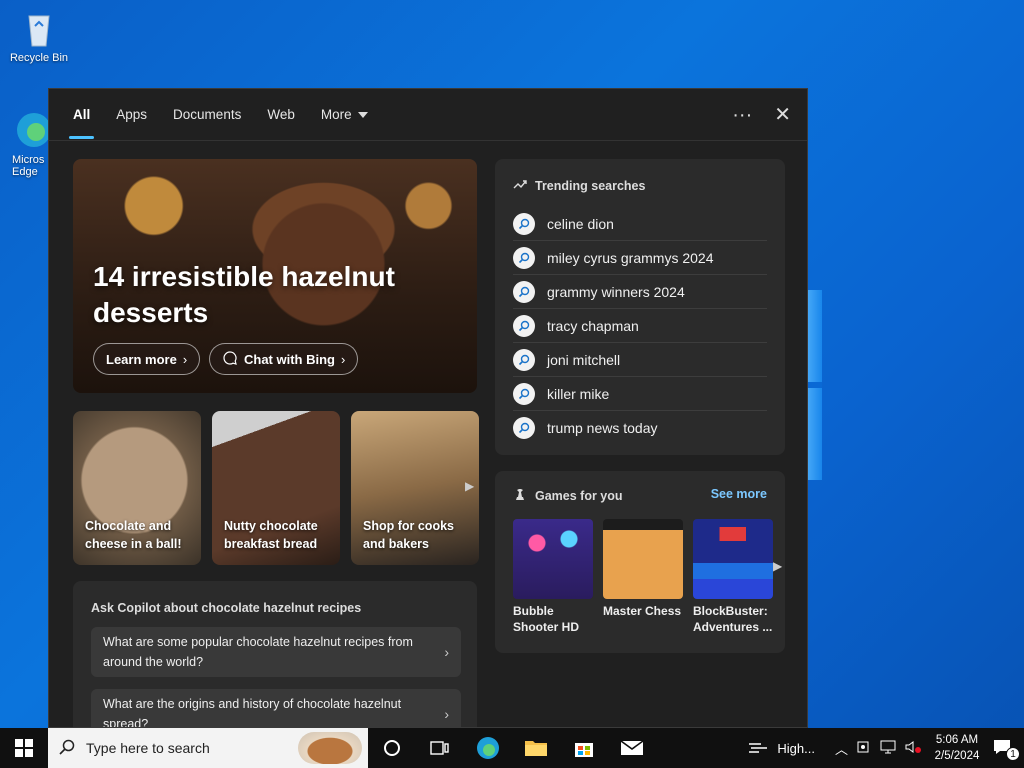 The height and width of the screenshot is (768, 1024). What do you see at coordinates (520, 185) in the screenshot?
I see `trending-arrow-icon` at bounding box center [520, 185].